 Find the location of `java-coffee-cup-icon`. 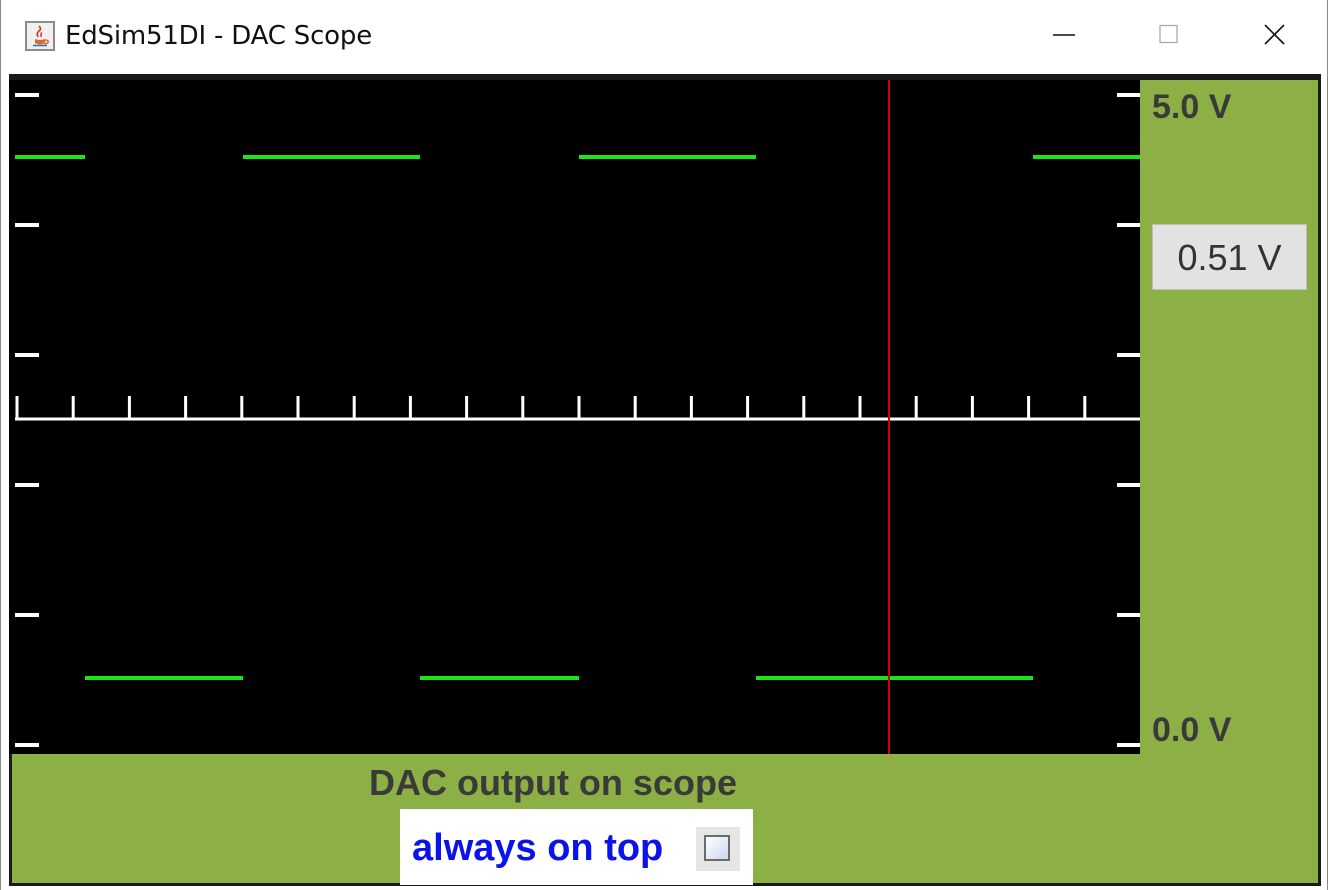

java-coffee-cup-icon is located at coordinates (40, 36).